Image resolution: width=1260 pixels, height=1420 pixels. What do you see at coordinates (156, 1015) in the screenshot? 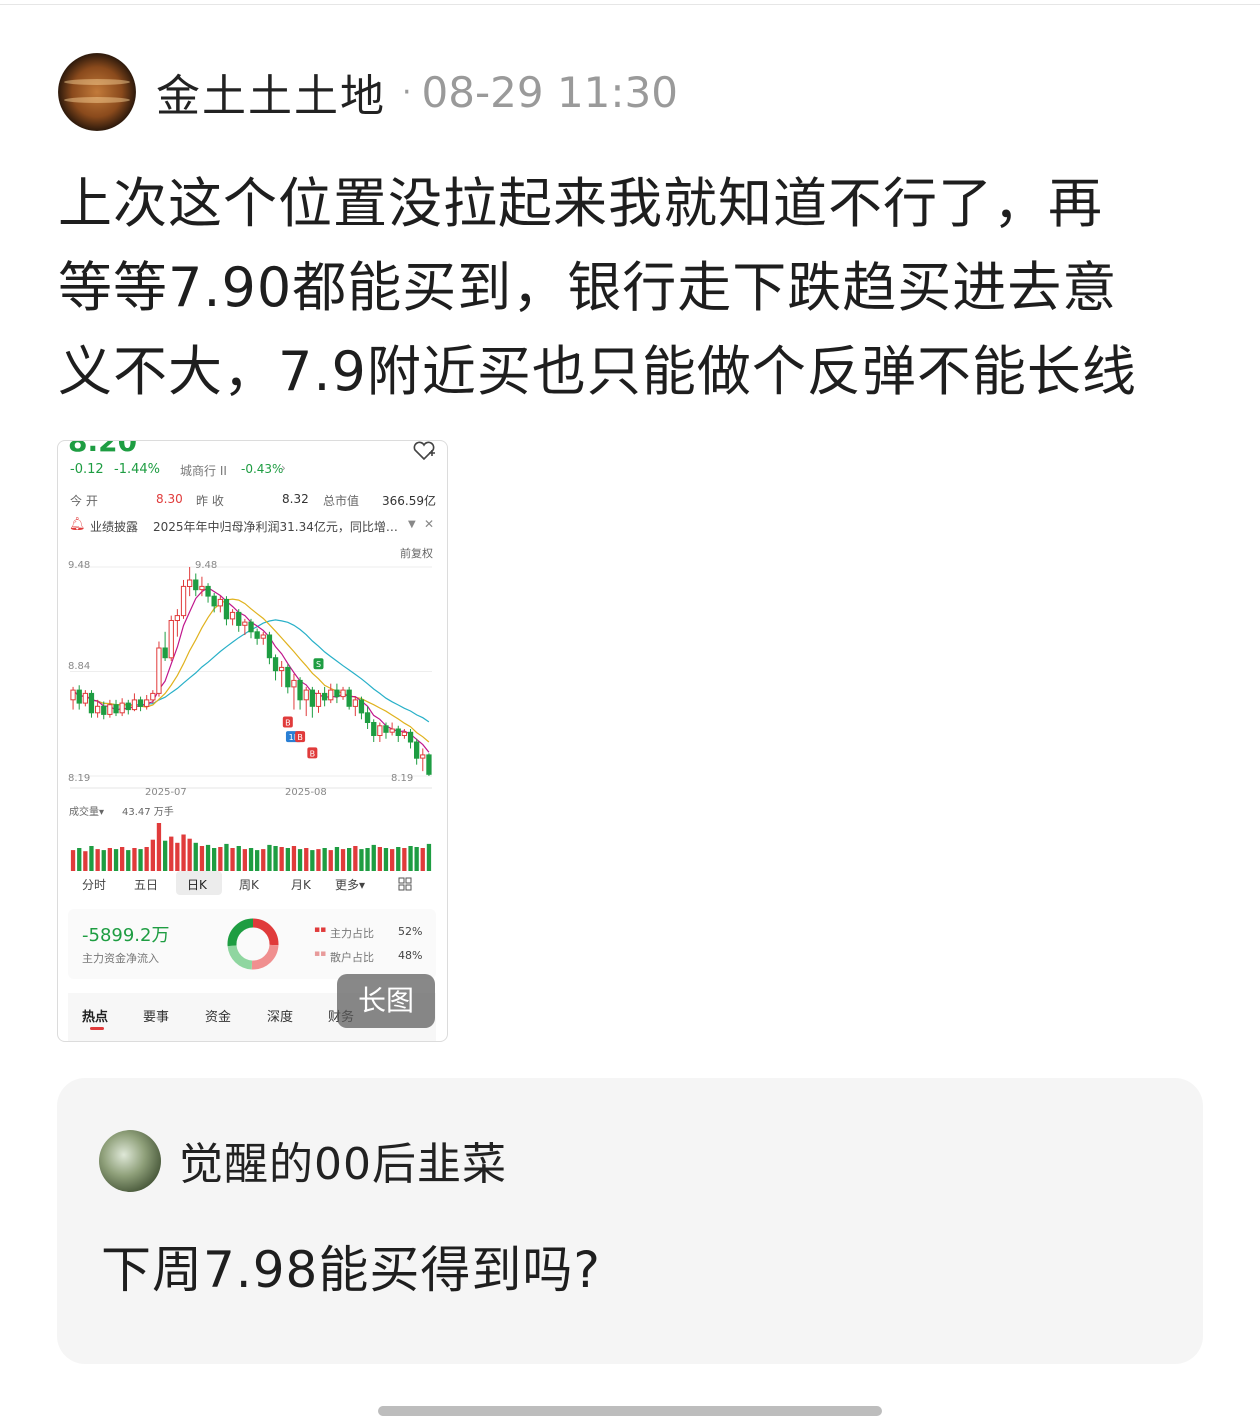
I see `tab-news: 要事` at bounding box center [156, 1015].